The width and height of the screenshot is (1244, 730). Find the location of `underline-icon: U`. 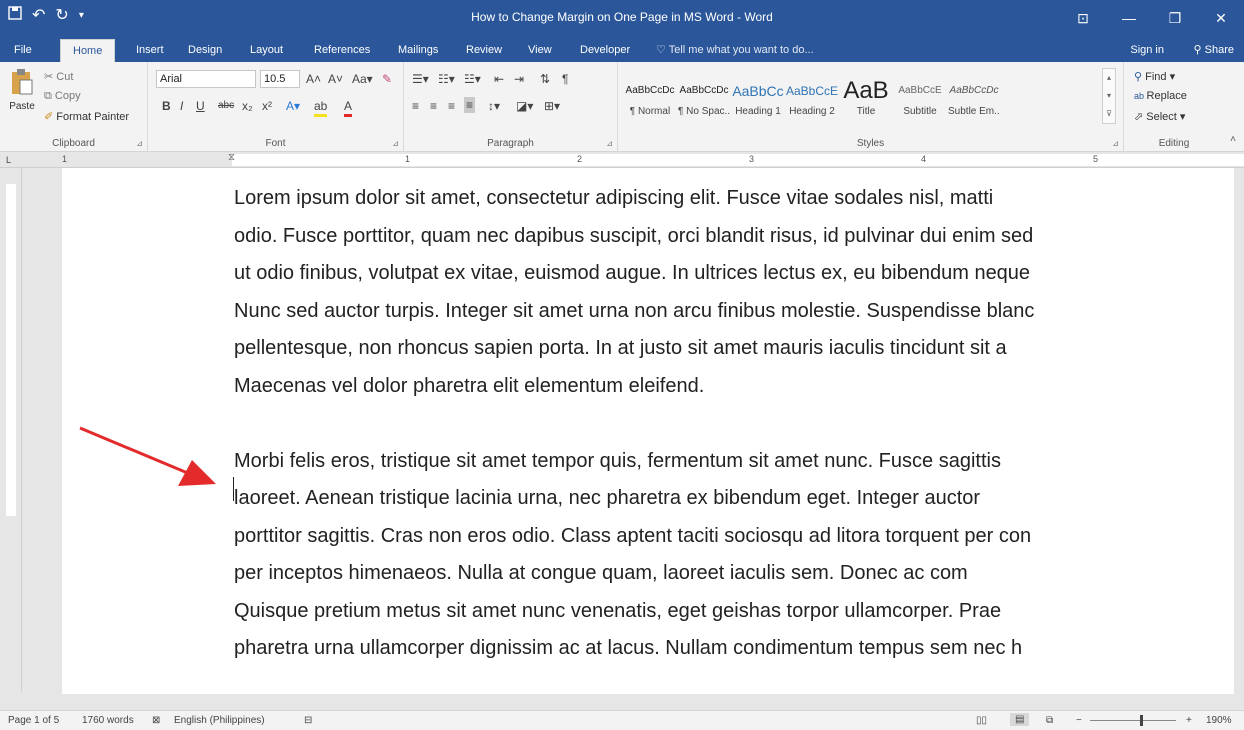

underline-icon: U is located at coordinates (200, 106).